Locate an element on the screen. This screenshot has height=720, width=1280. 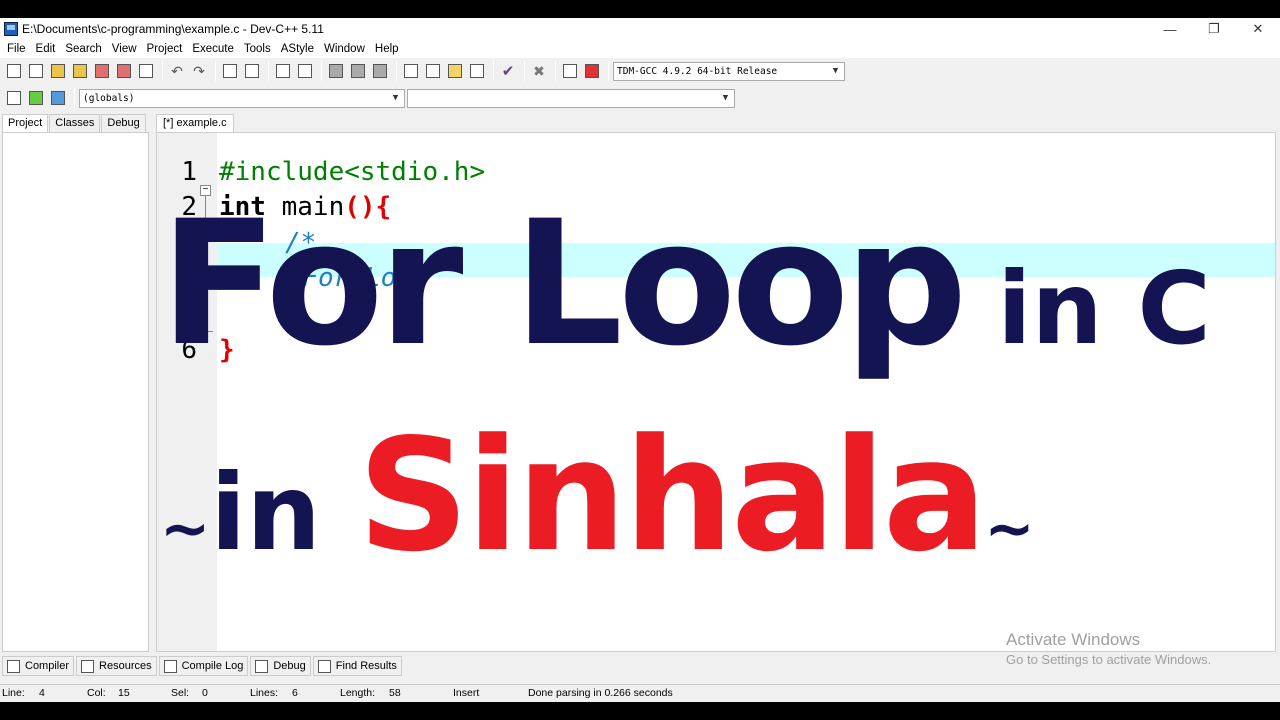
goto-line-button is located at coordinates (380, 71).